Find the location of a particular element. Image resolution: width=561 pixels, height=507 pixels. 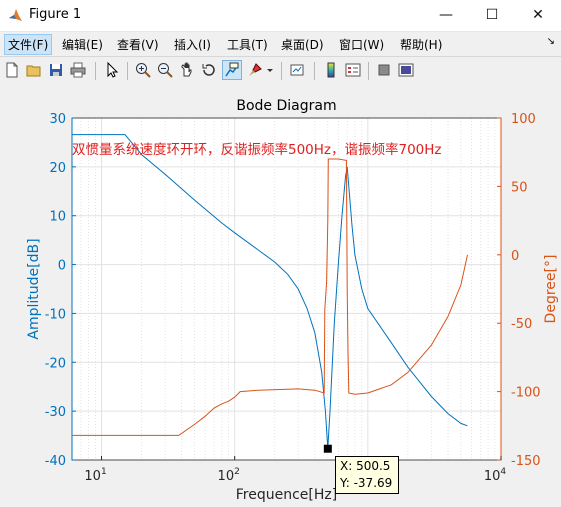

right-y-axis-label: Degree[°] is located at coordinates (551, 289).